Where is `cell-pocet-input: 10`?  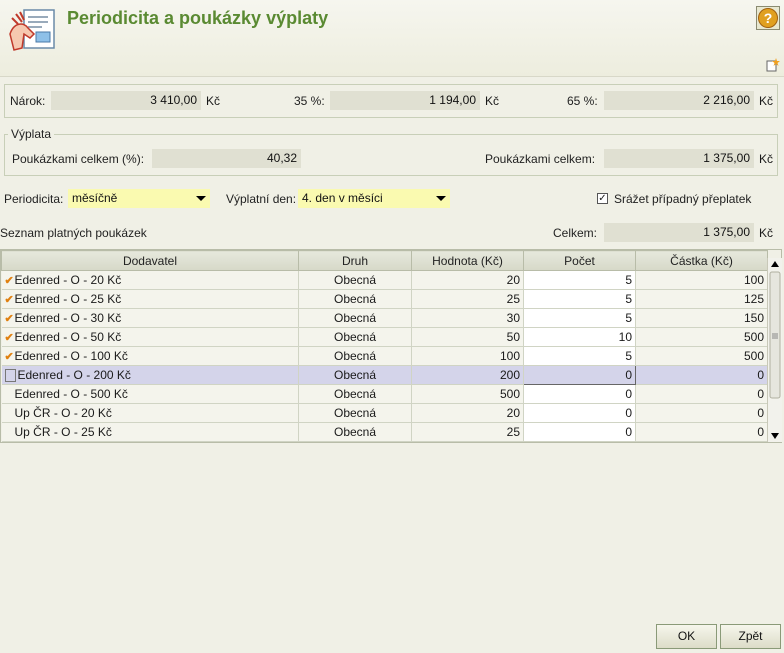 cell-pocet-input: 10 is located at coordinates (579, 337).